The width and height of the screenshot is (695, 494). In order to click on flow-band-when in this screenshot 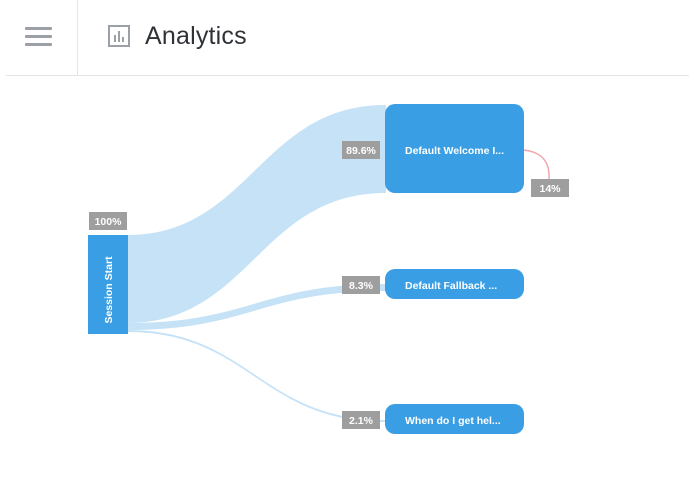, I will do `click(256, 376)`.